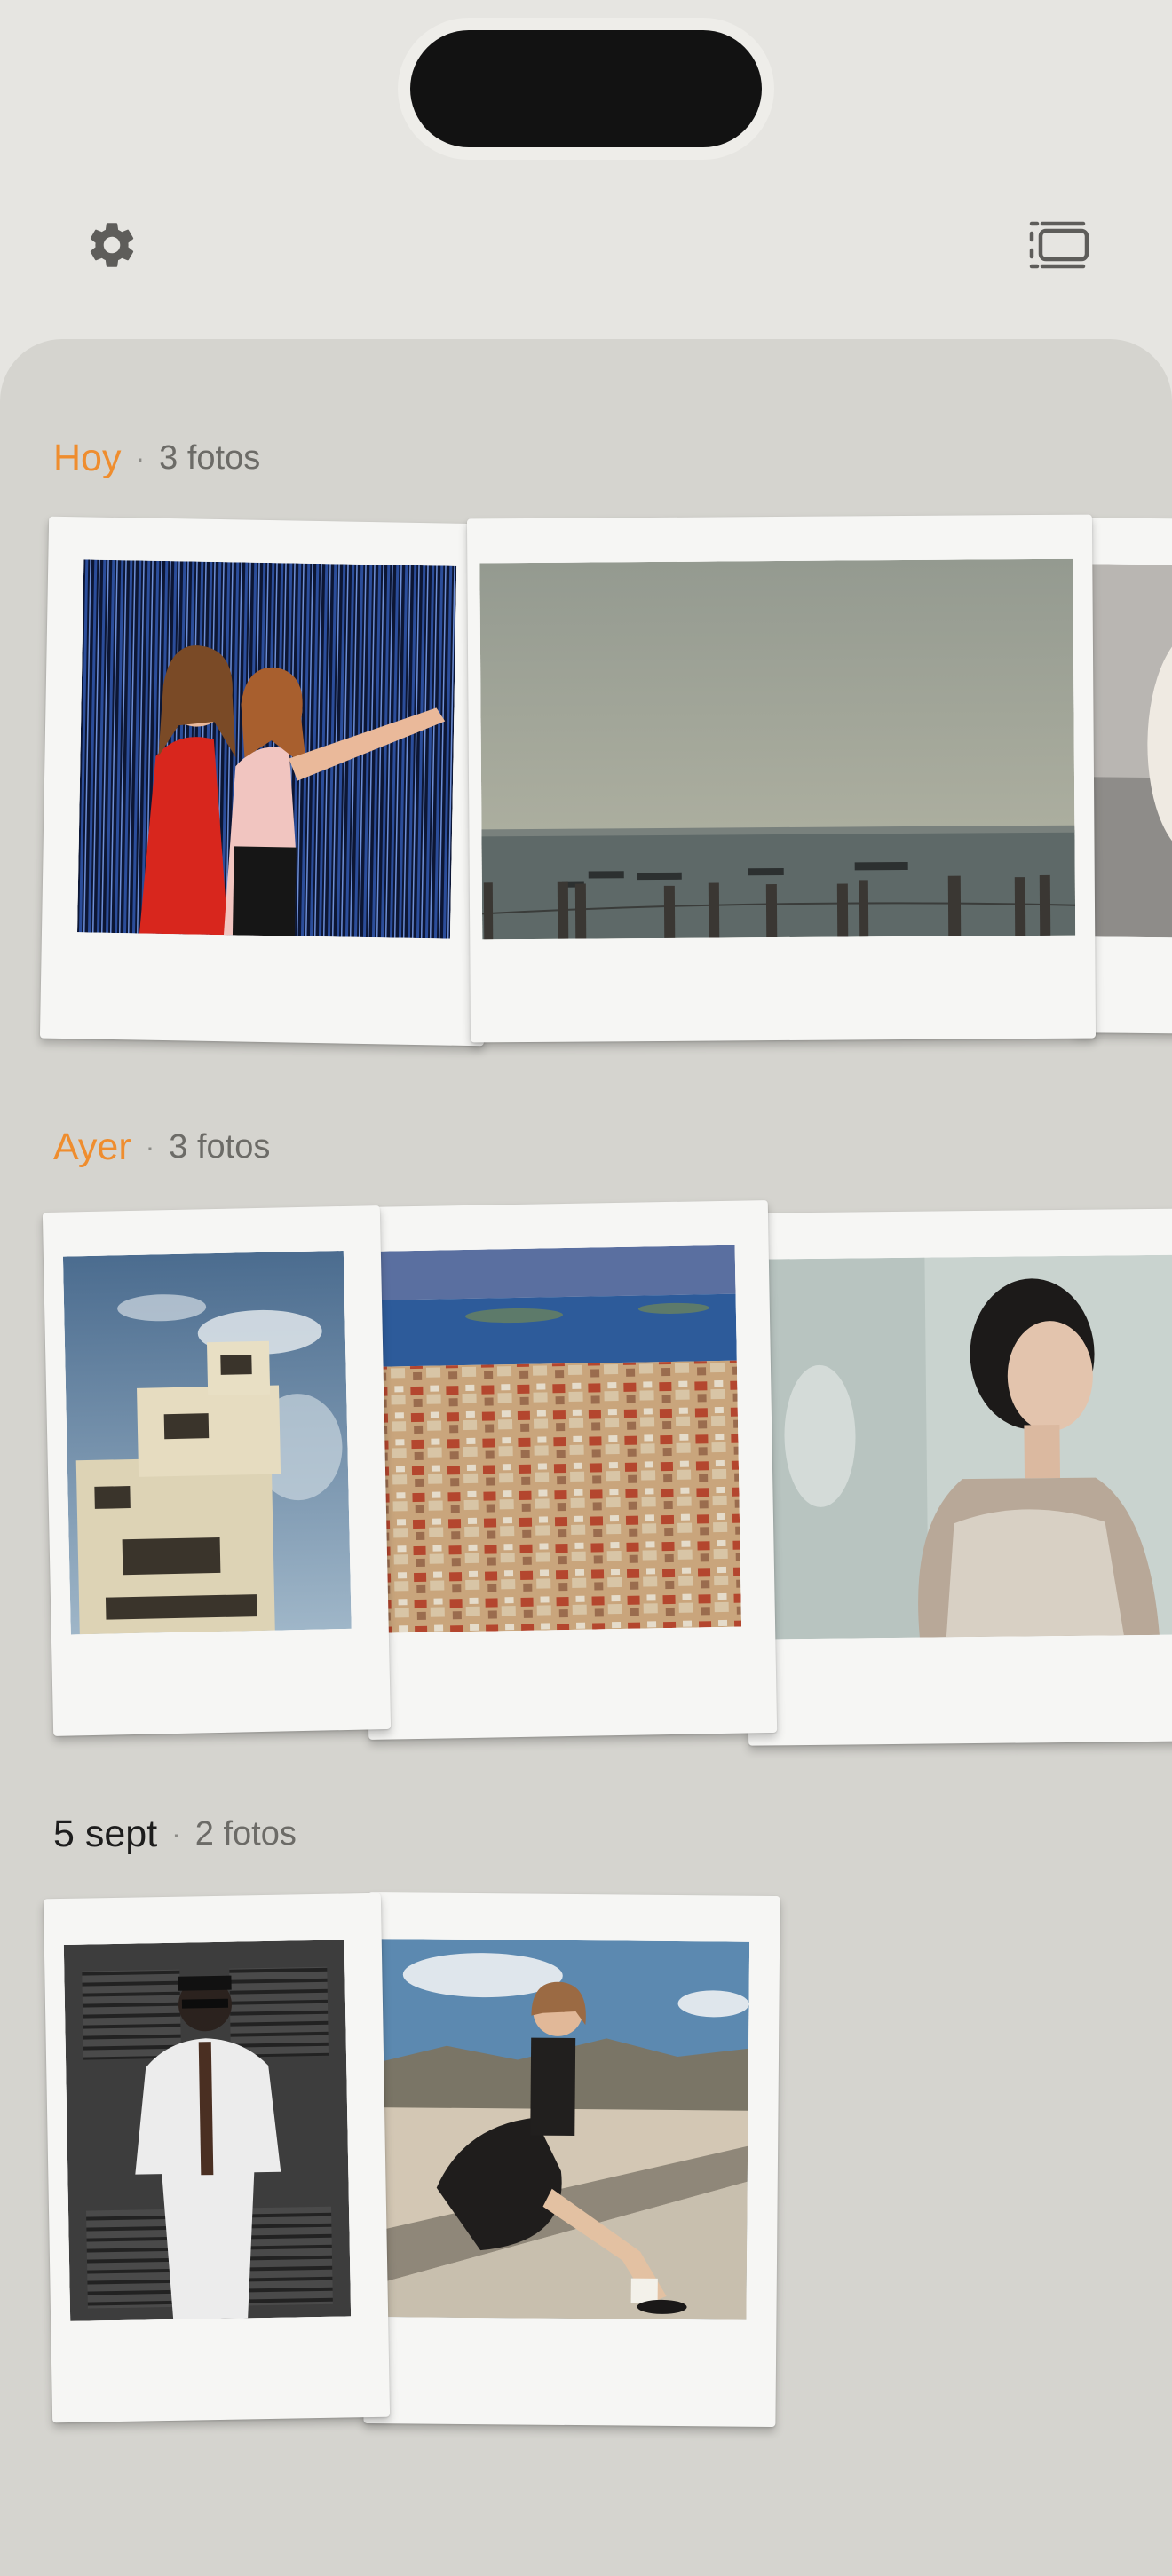 The height and width of the screenshot is (2576, 1172). I want to click on gear-icon, so click(112, 245).